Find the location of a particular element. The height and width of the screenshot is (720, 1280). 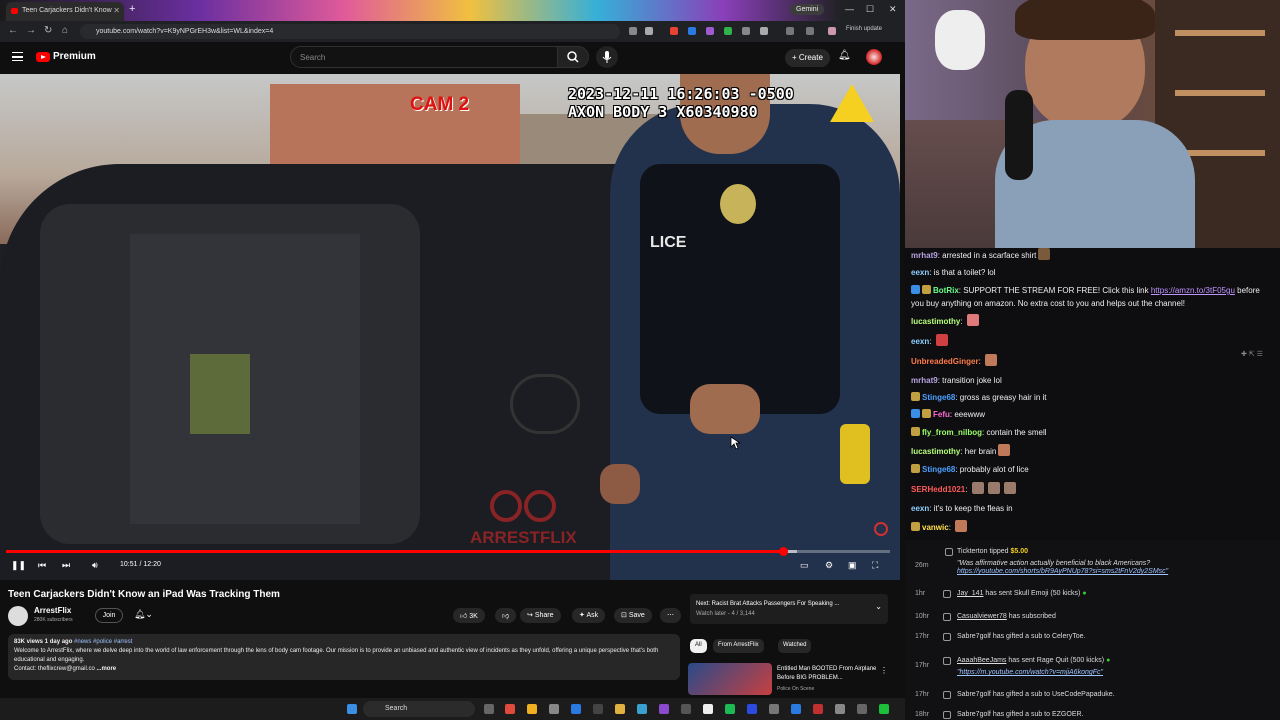

forward-icon: → is located at coordinates (31, 30).